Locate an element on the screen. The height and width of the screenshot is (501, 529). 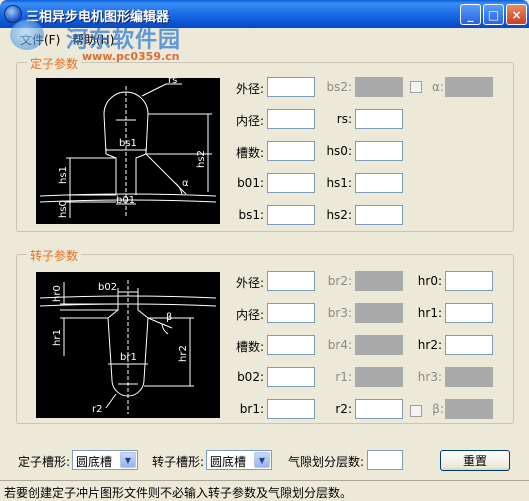
stator-hs2-label: hs2: is located at coordinates (339, 215).